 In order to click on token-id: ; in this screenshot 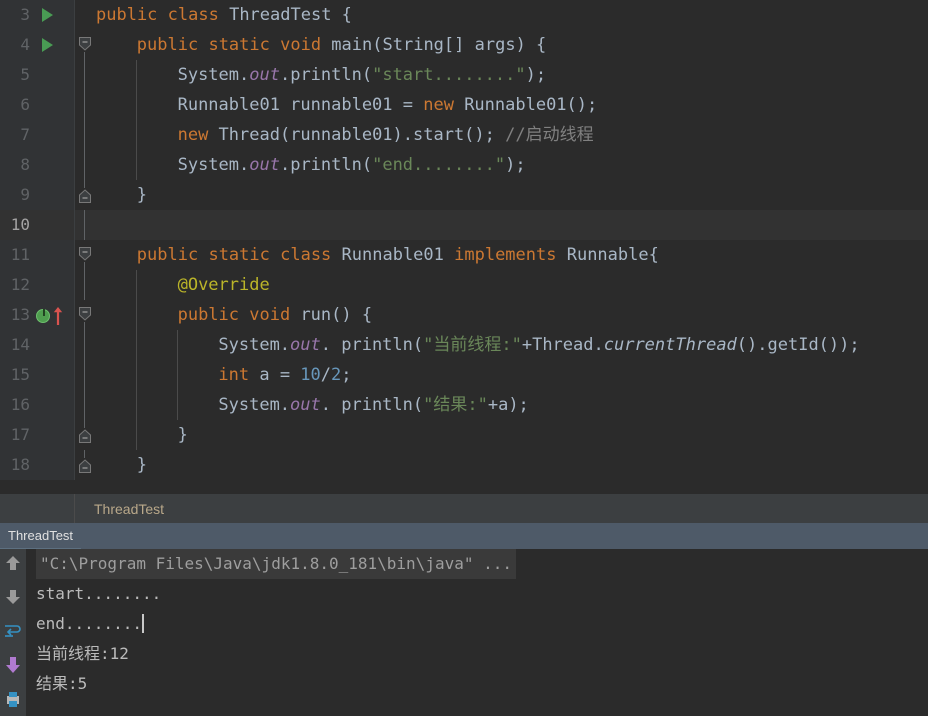, I will do `click(346, 375)`.